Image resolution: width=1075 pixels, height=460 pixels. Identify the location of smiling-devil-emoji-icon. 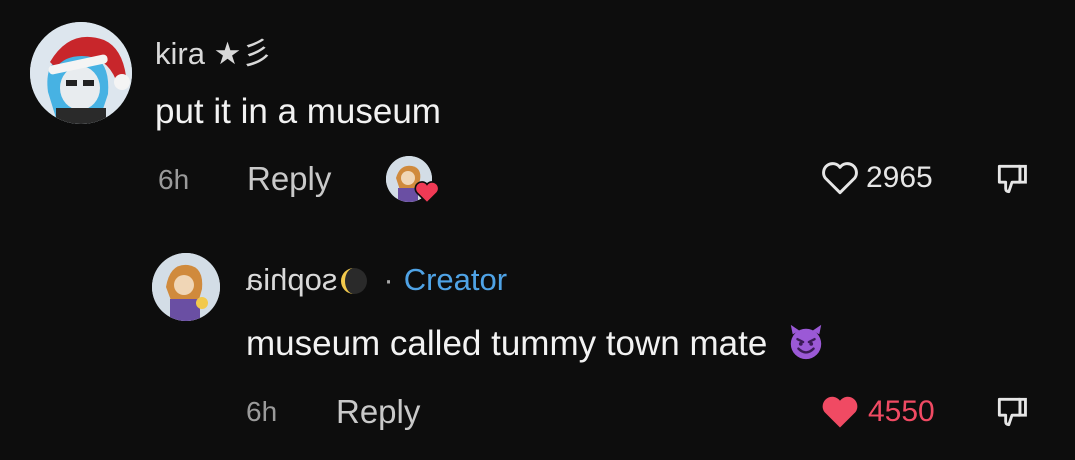
(806, 342).